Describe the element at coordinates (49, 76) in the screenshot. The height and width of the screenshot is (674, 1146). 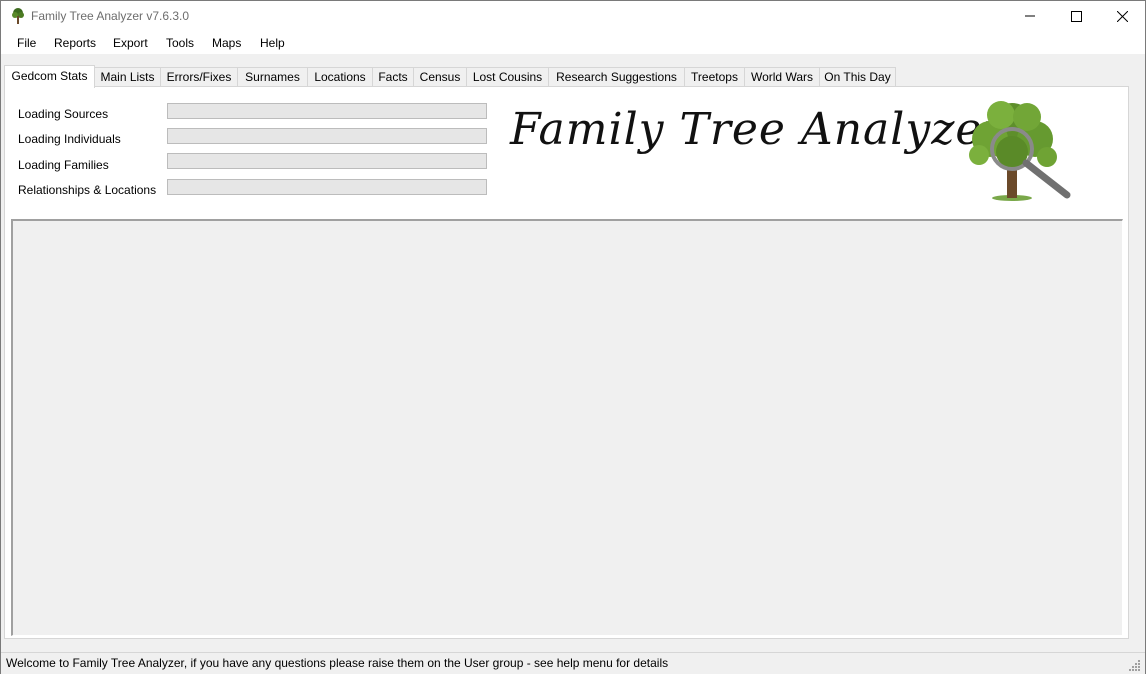
I see `tab-gedcom-stats: Gedcom Stats` at that location.